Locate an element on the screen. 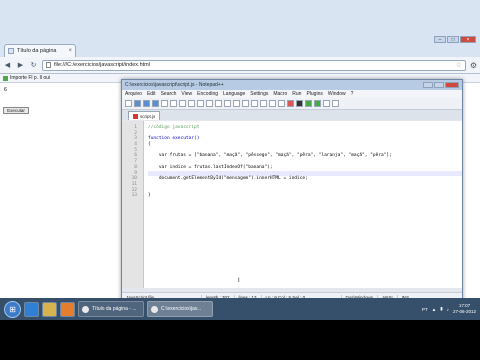  menu-plugins: Plugins is located at coordinates (314, 94).